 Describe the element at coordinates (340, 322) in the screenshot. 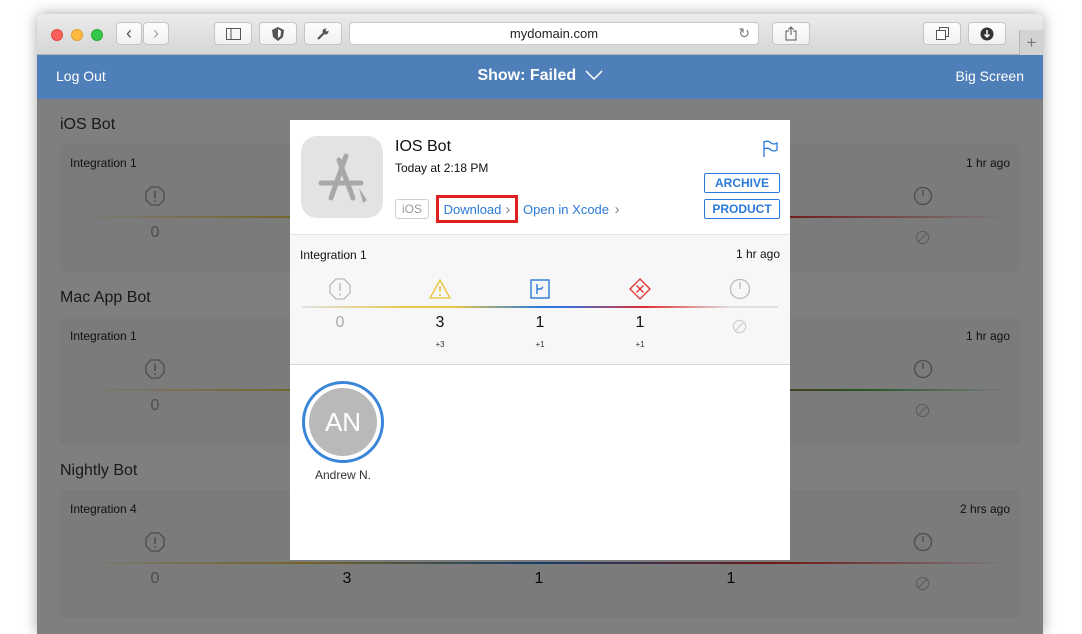

I see `error-count: 0` at that location.